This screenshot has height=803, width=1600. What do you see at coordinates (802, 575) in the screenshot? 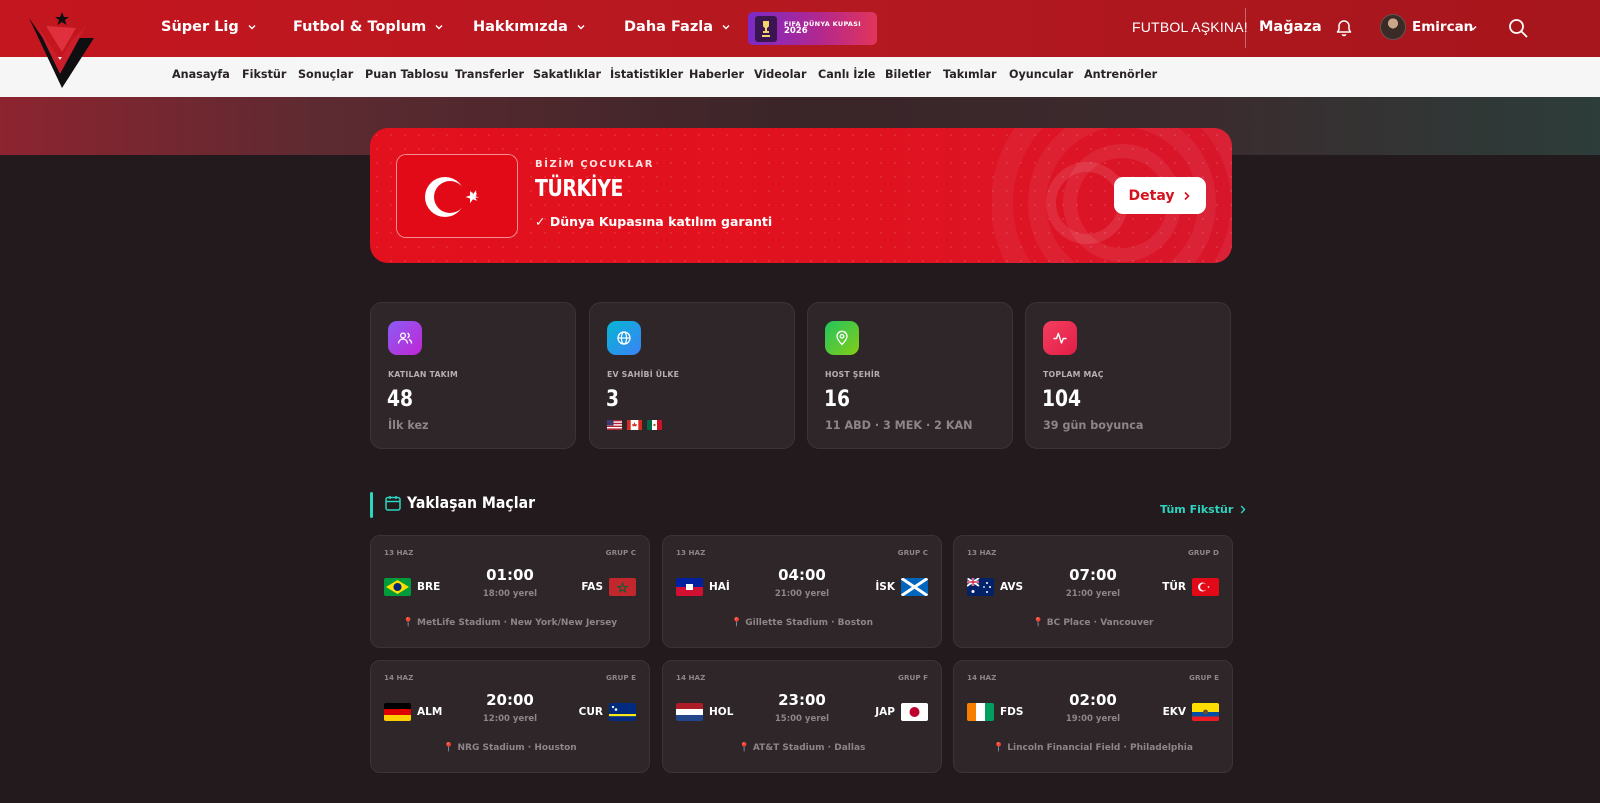
I see `match-time: 04:00` at bounding box center [802, 575].